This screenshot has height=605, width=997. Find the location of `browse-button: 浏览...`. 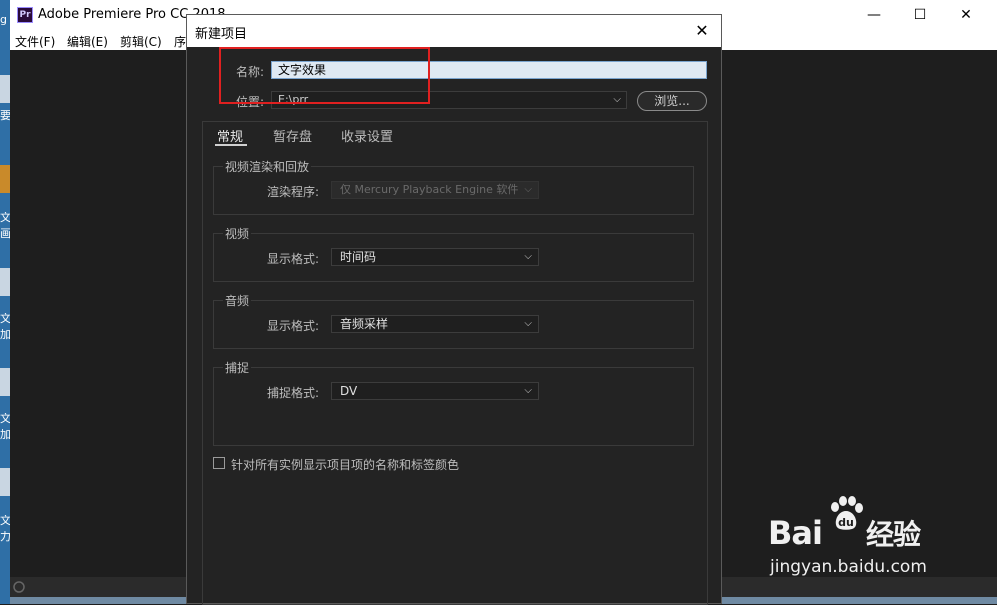

browse-button: 浏览... is located at coordinates (672, 101).